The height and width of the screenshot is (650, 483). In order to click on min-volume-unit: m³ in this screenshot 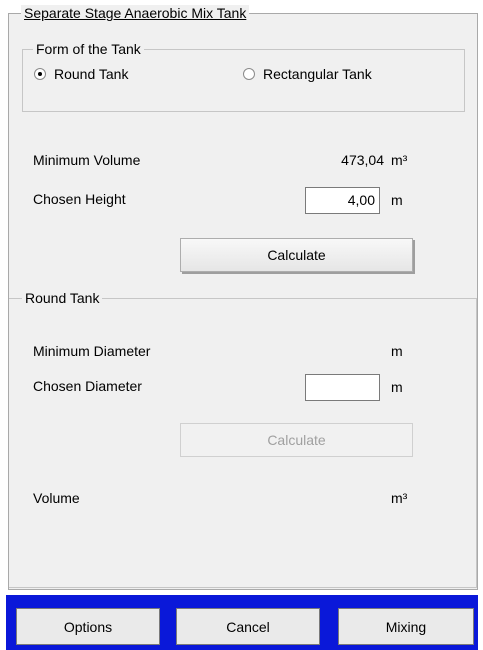, I will do `click(399, 160)`.